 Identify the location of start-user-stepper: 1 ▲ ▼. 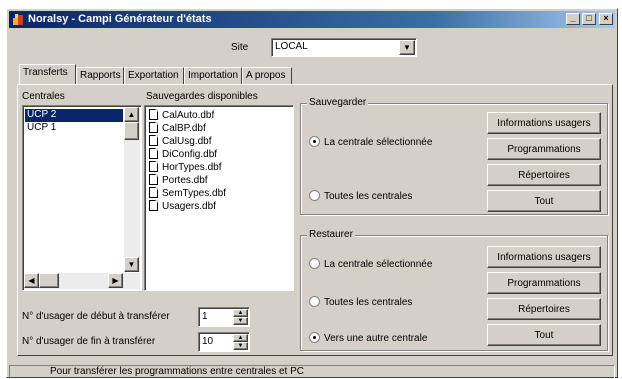
(224, 317).